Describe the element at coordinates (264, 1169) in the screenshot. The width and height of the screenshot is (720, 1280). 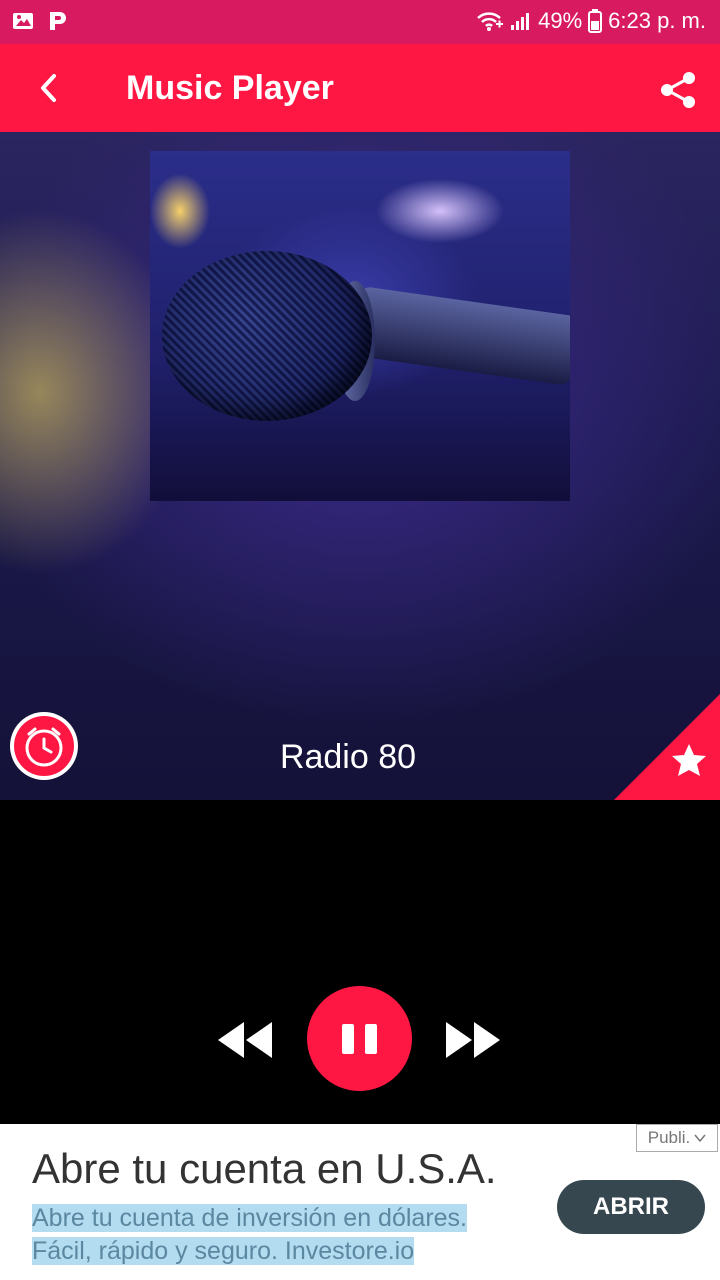
I see `ad-headline: Abre tu cuenta en U.S.A.` at that location.